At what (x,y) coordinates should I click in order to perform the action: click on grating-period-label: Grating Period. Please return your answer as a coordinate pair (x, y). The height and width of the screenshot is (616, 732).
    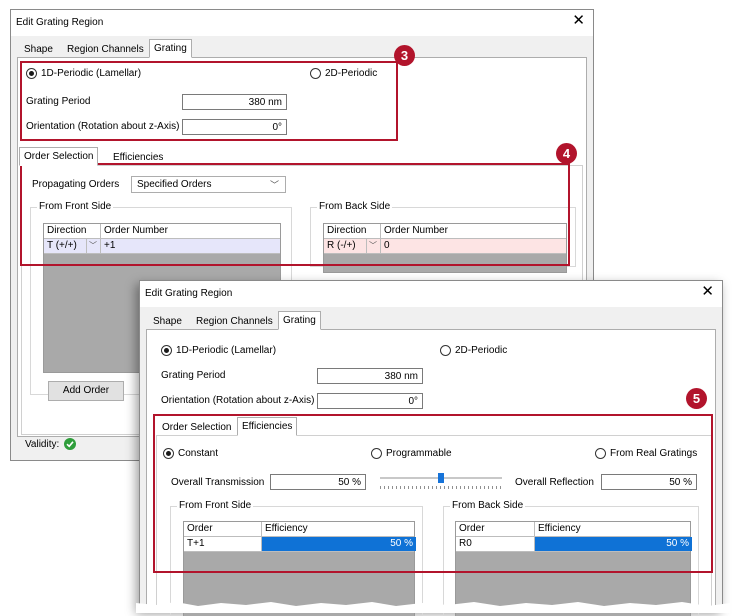
    Looking at the image, I should click on (193, 375).